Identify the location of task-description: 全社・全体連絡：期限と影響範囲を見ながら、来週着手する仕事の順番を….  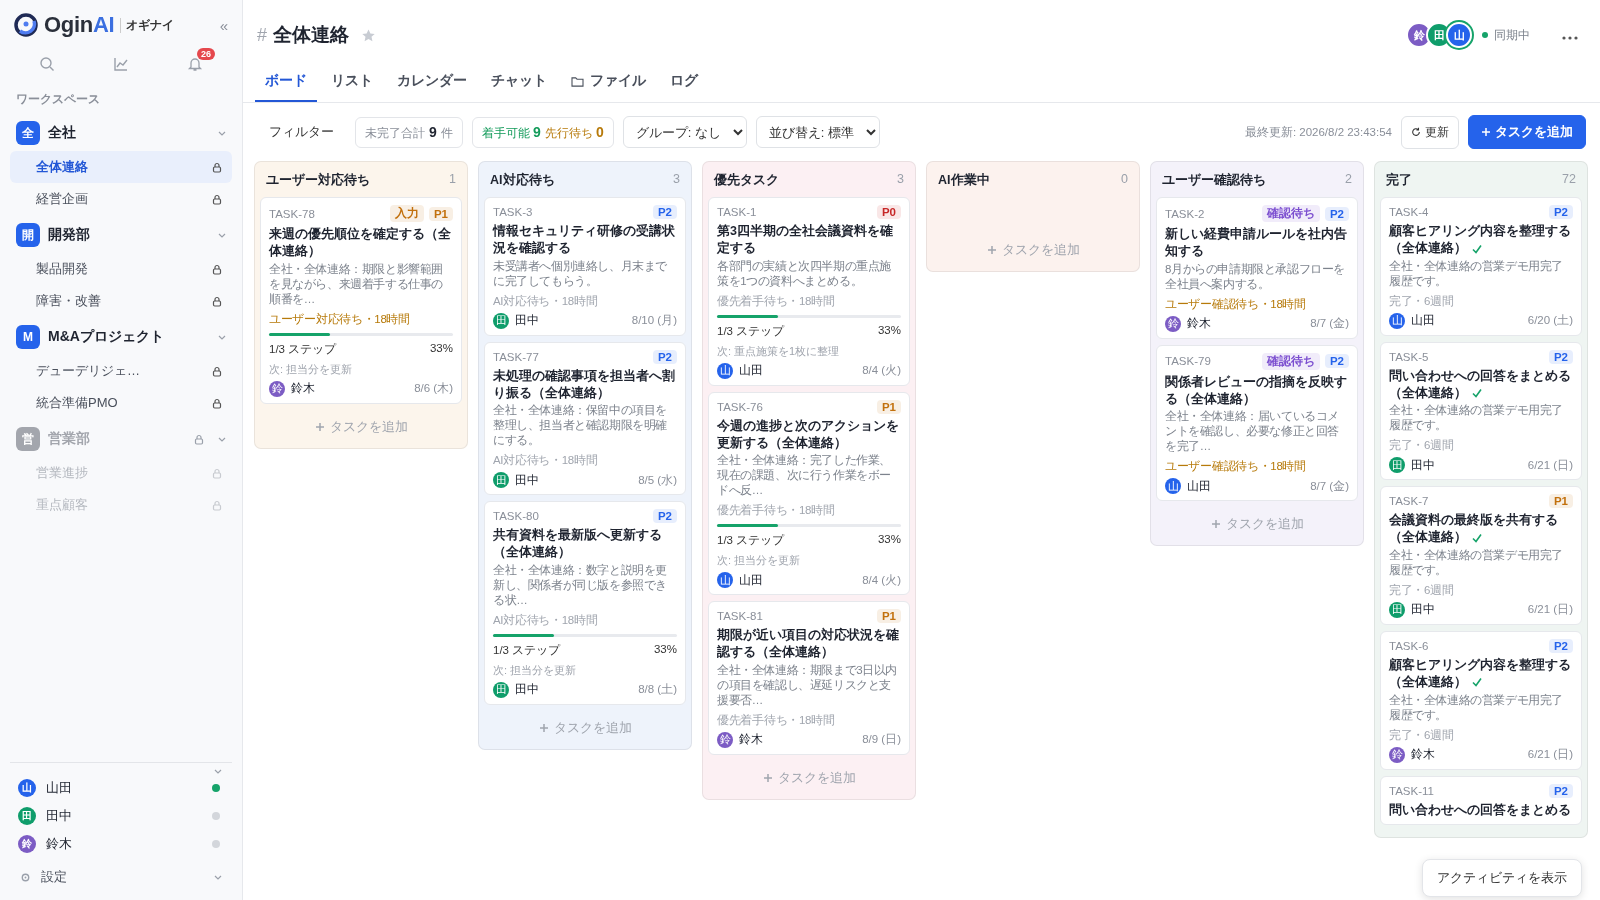
(356, 284).